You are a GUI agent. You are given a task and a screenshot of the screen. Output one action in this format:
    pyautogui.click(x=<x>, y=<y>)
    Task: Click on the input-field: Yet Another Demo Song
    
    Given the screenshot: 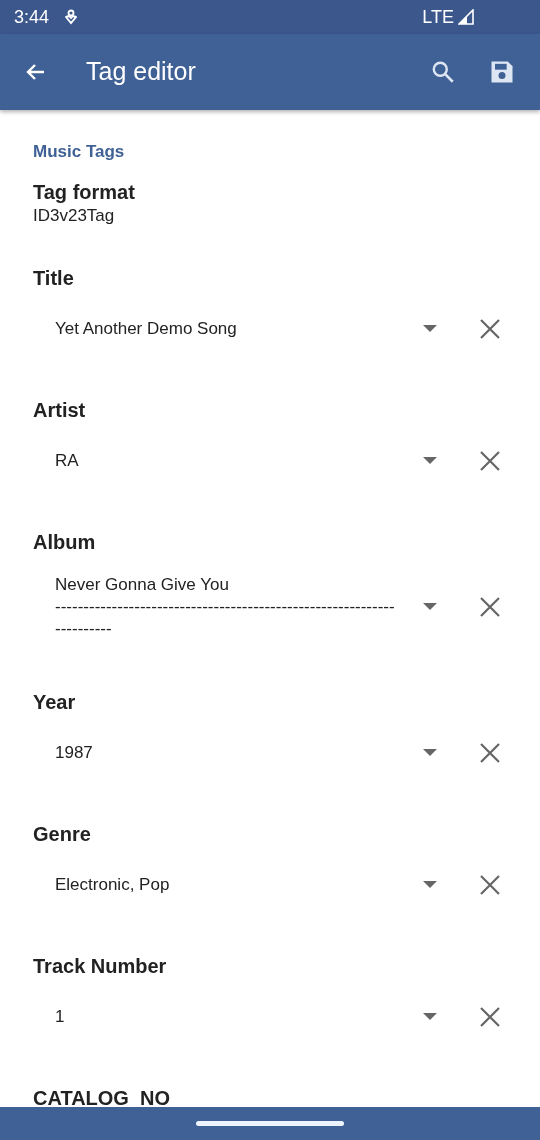 What is the action you would take?
    pyautogui.click(x=225, y=329)
    